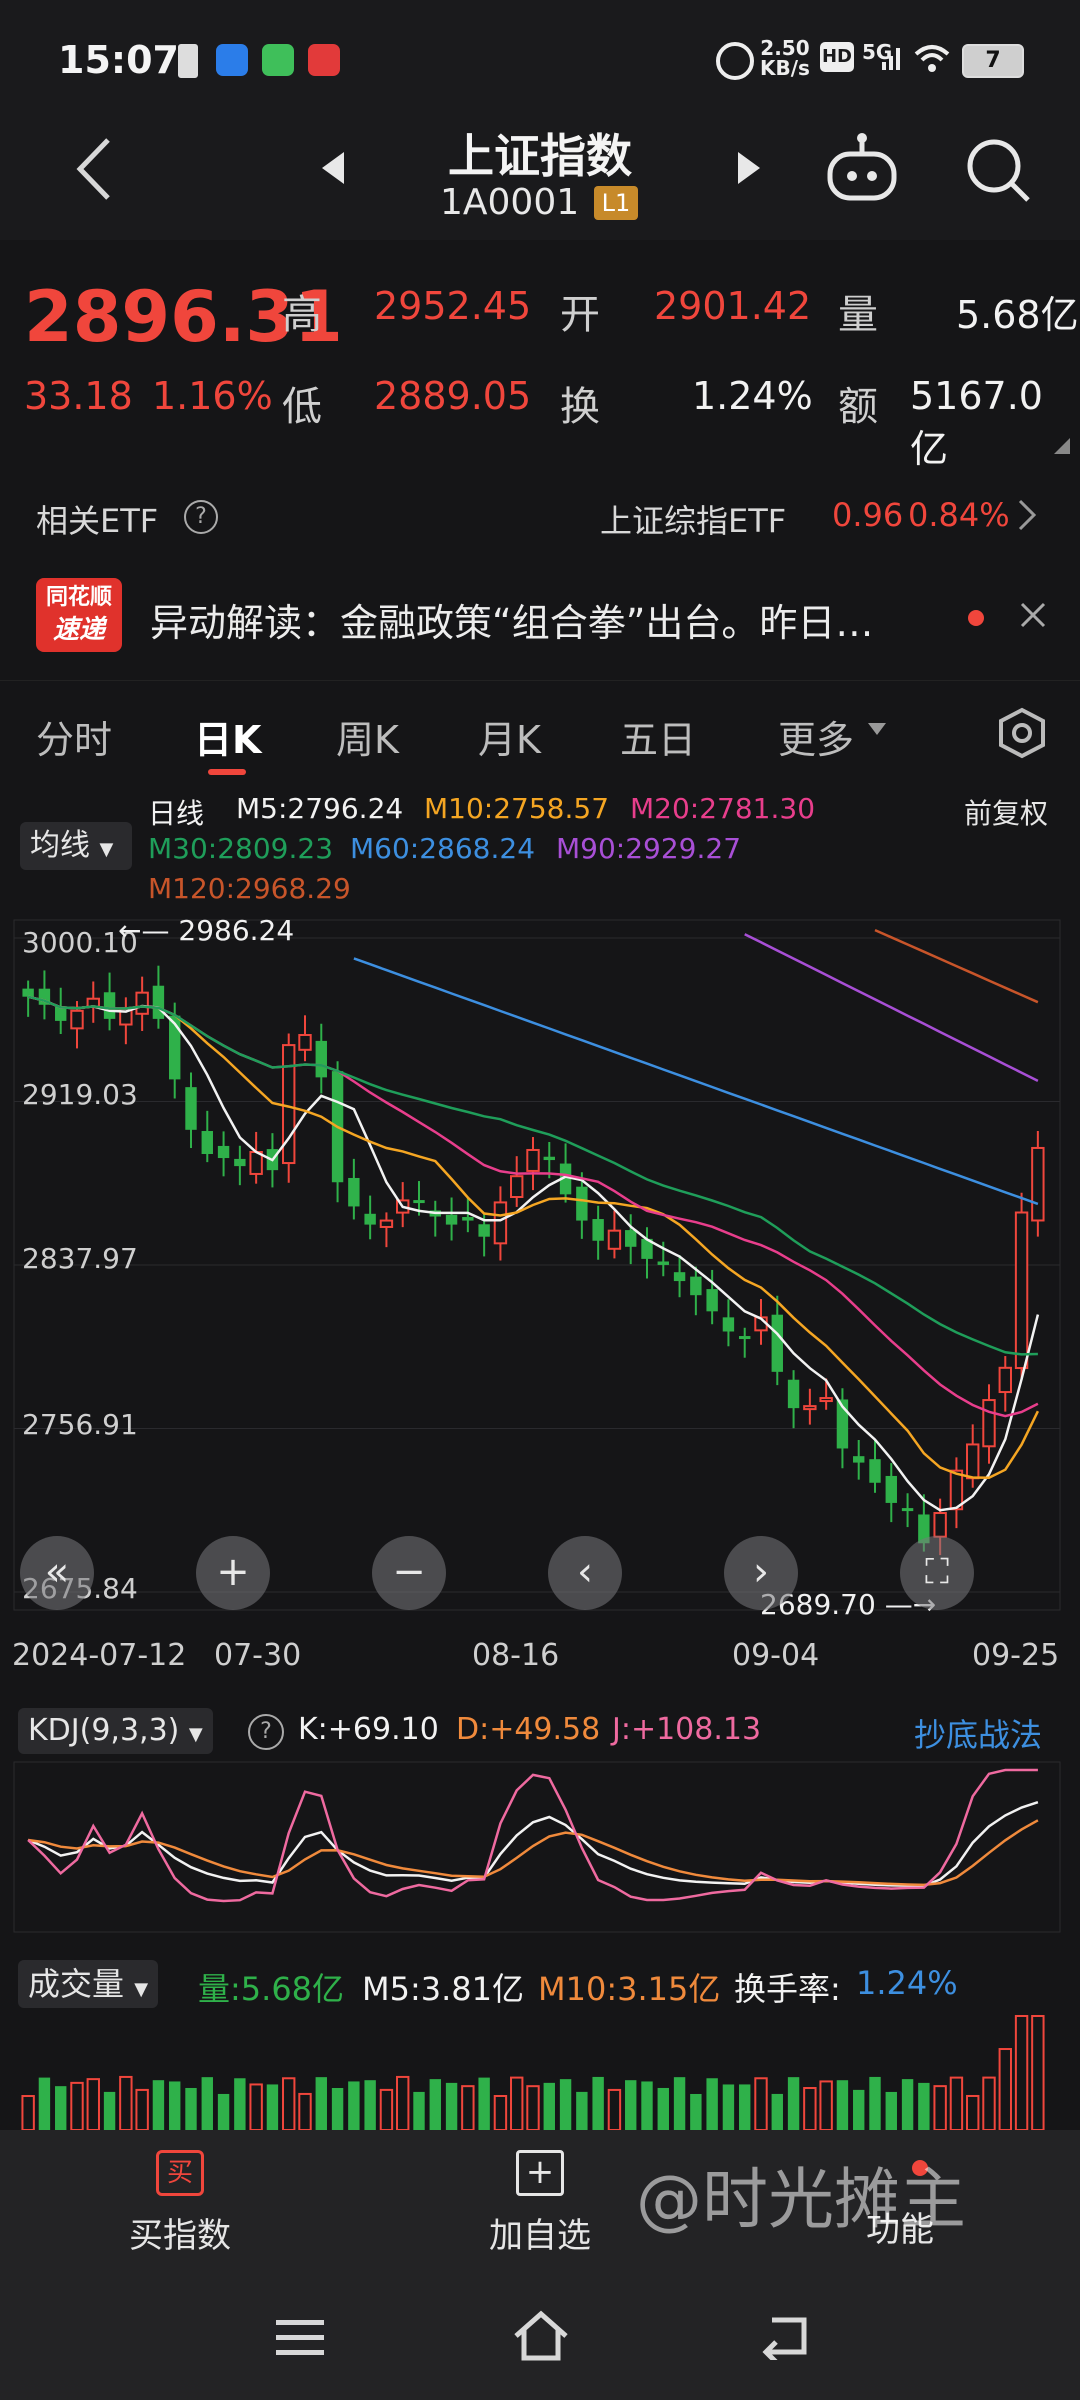  What do you see at coordinates (877, 729) in the screenshot?
I see `caret-down-icon` at bounding box center [877, 729].